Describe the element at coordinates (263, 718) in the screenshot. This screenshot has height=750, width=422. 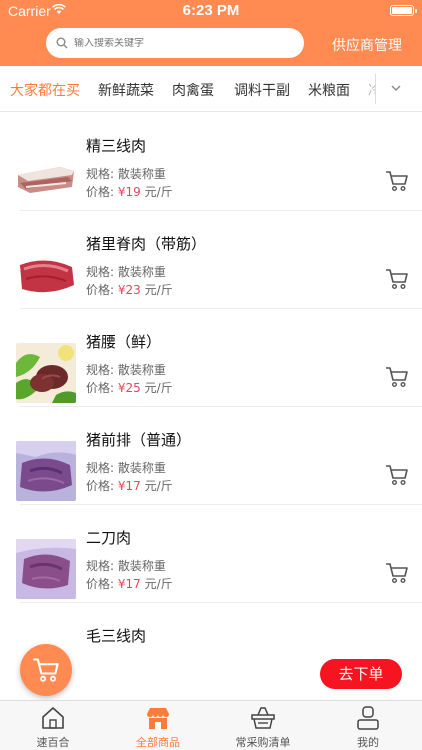
I see `basket-icon` at that location.